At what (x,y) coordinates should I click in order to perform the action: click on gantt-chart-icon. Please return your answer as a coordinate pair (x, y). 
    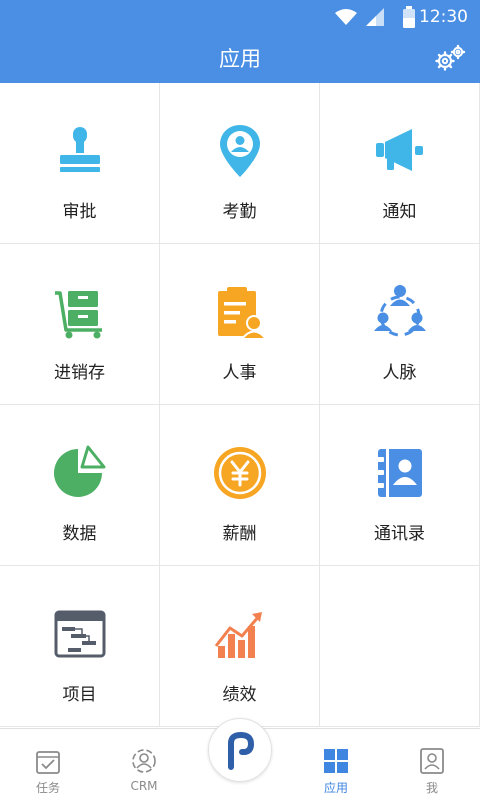
    Looking at the image, I should click on (79, 634).